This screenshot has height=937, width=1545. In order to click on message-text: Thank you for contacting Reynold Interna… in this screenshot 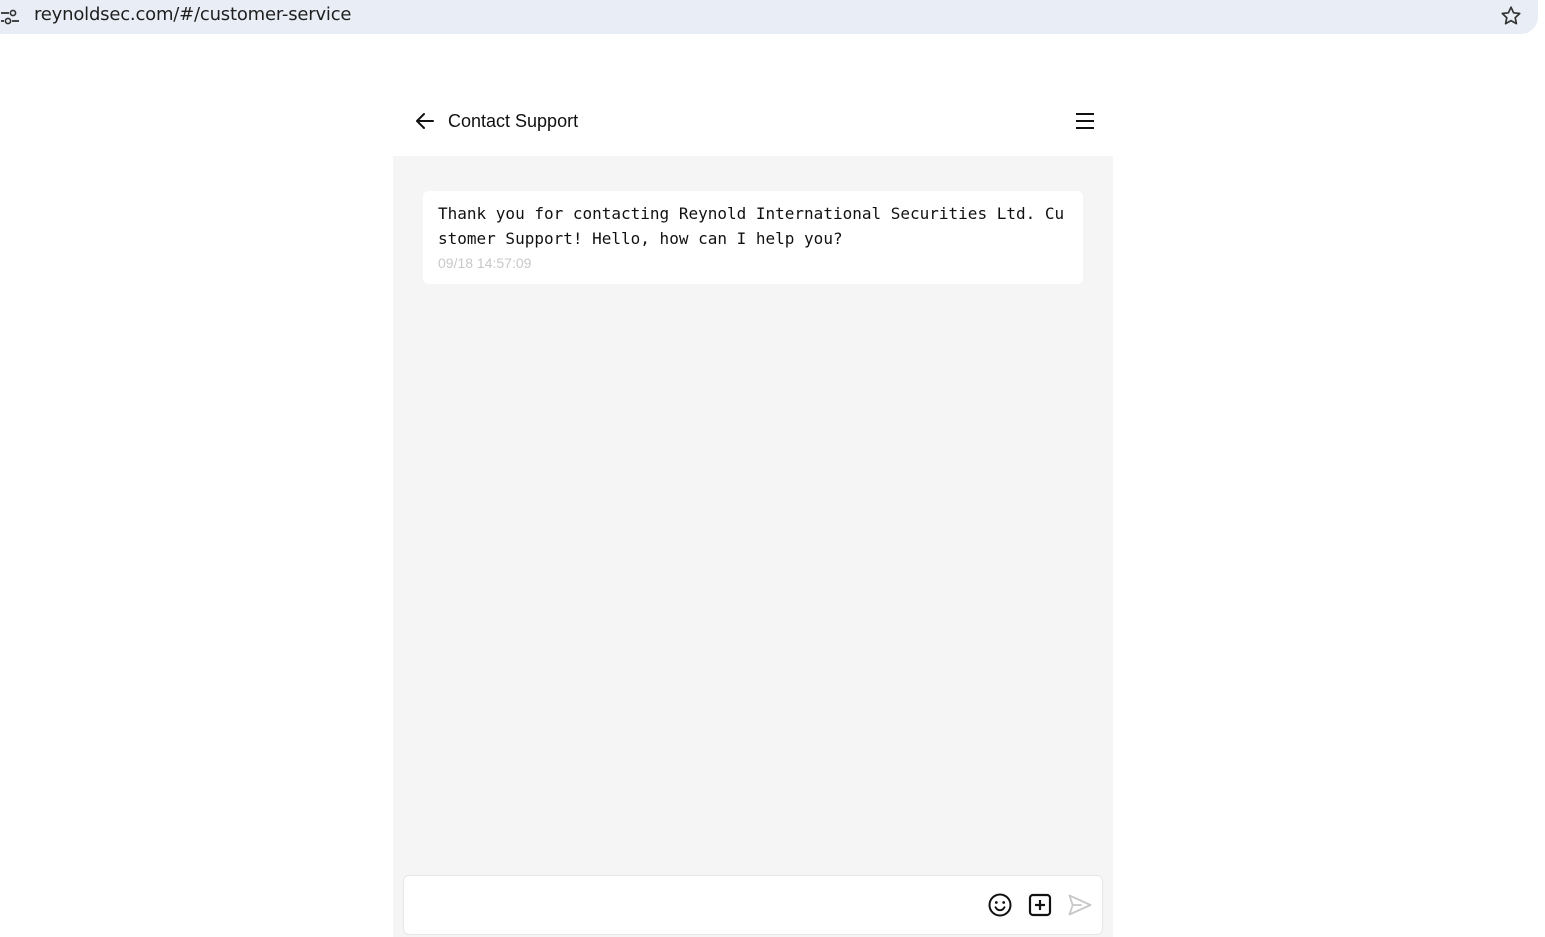, I will do `click(751, 226)`.